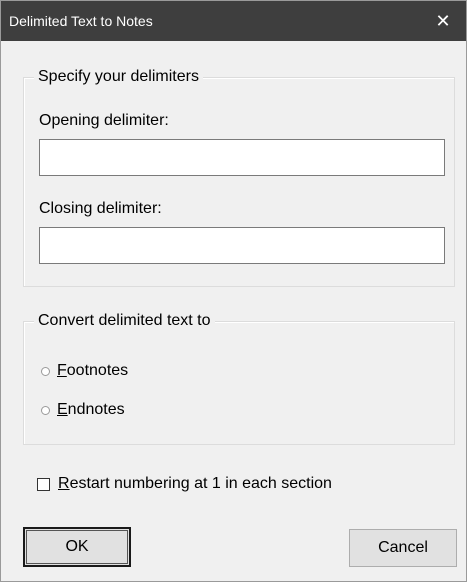  I want to click on restart-numbering-option: Restart numbering at 1 in each section, so click(184, 484).